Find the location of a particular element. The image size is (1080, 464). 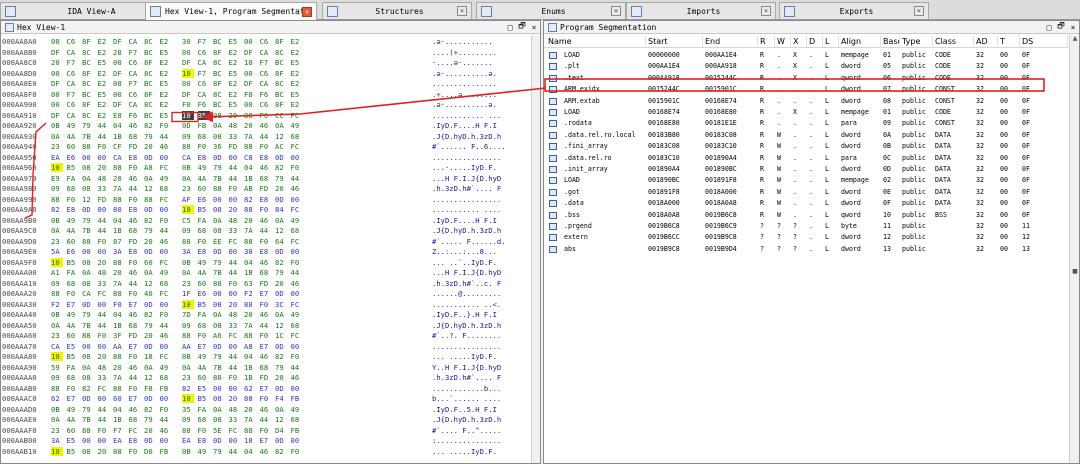

hex-byte: 3A is located at coordinates (57, 440).